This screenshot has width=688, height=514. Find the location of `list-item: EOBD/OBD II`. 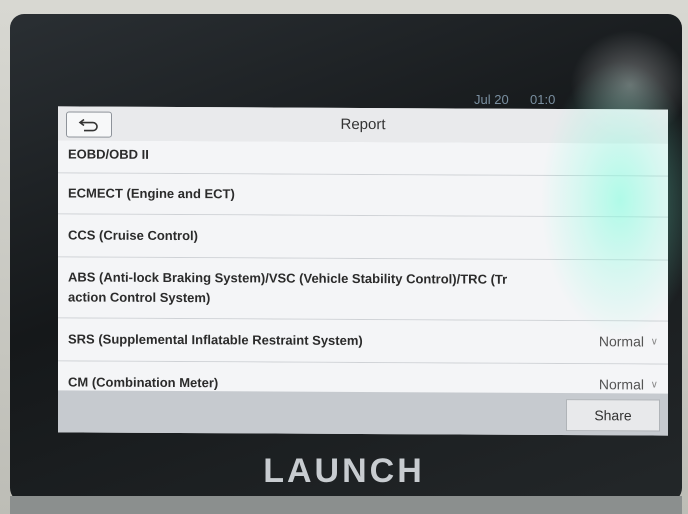

list-item: EOBD/OBD II is located at coordinates (363, 158).